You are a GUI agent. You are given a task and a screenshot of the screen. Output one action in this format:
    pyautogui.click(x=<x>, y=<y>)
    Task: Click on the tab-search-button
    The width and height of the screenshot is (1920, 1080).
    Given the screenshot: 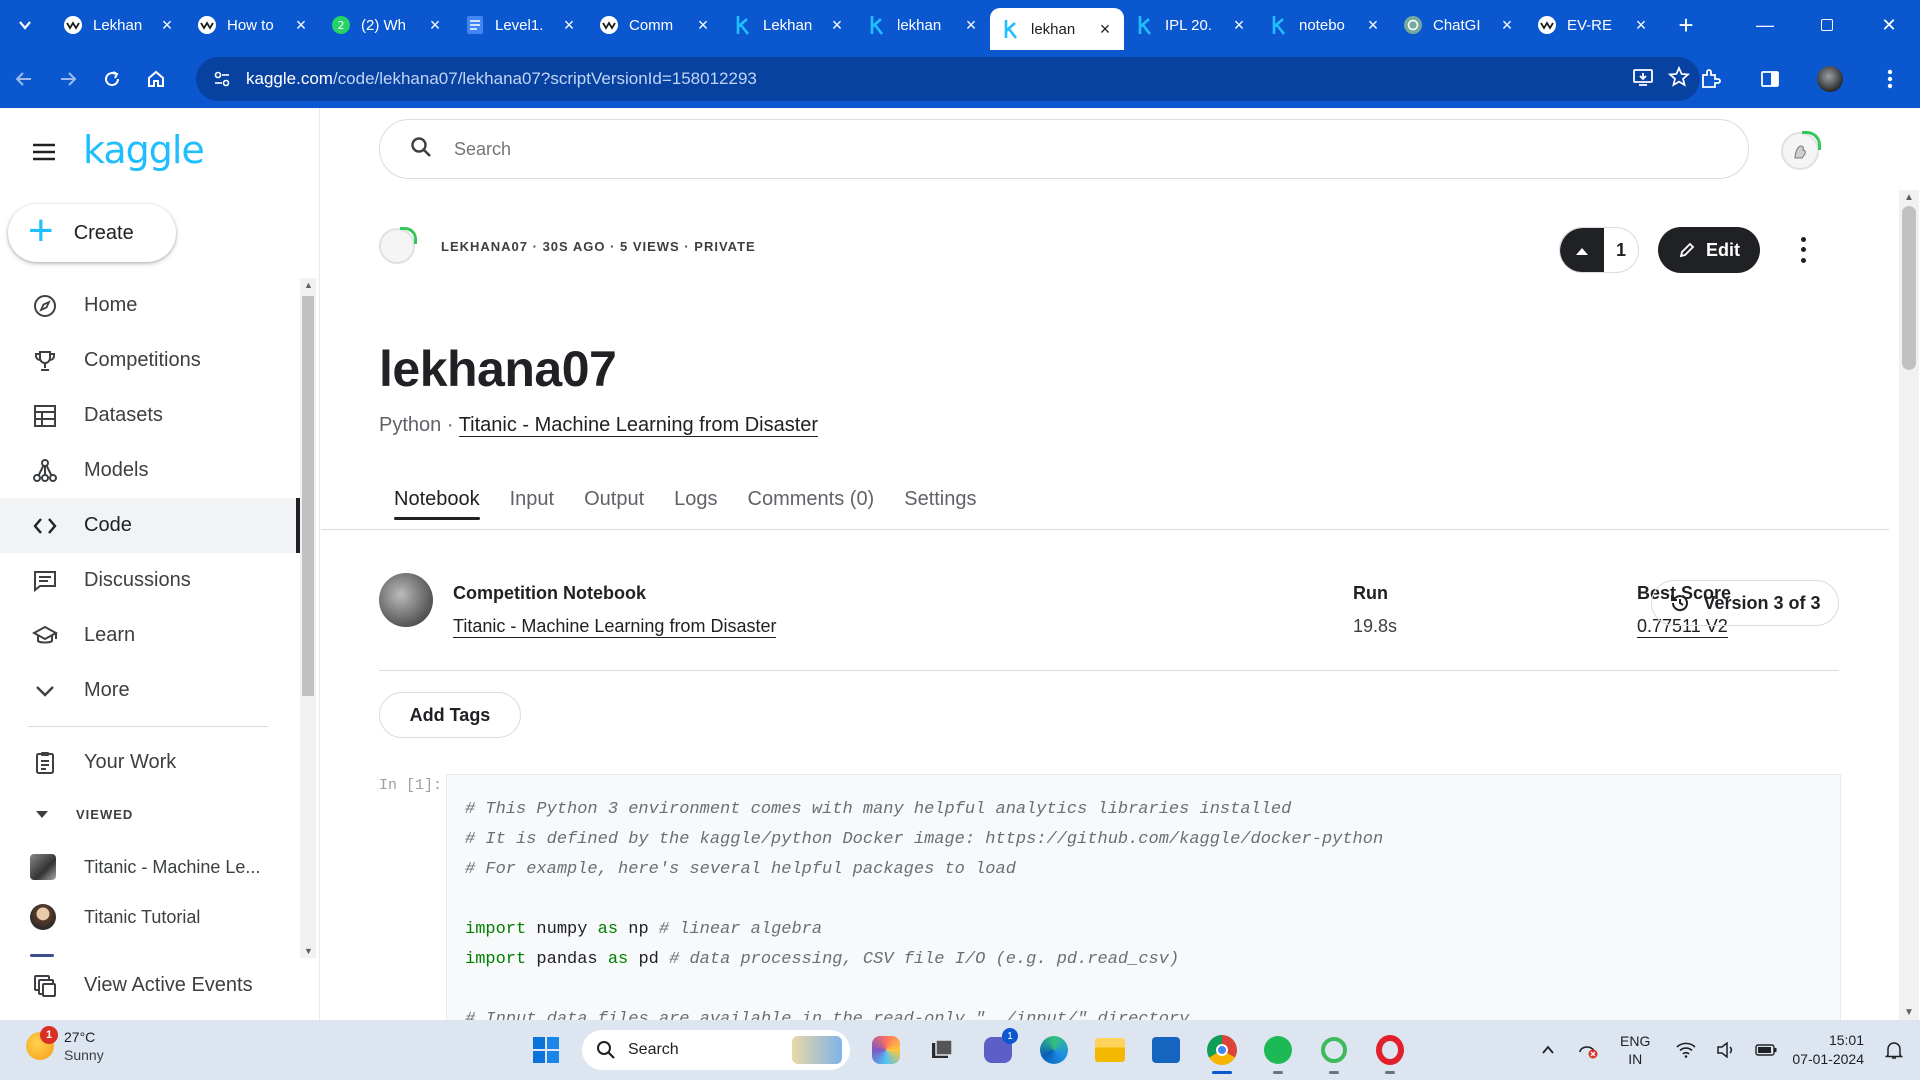 What is the action you would take?
    pyautogui.click(x=25, y=25)
    